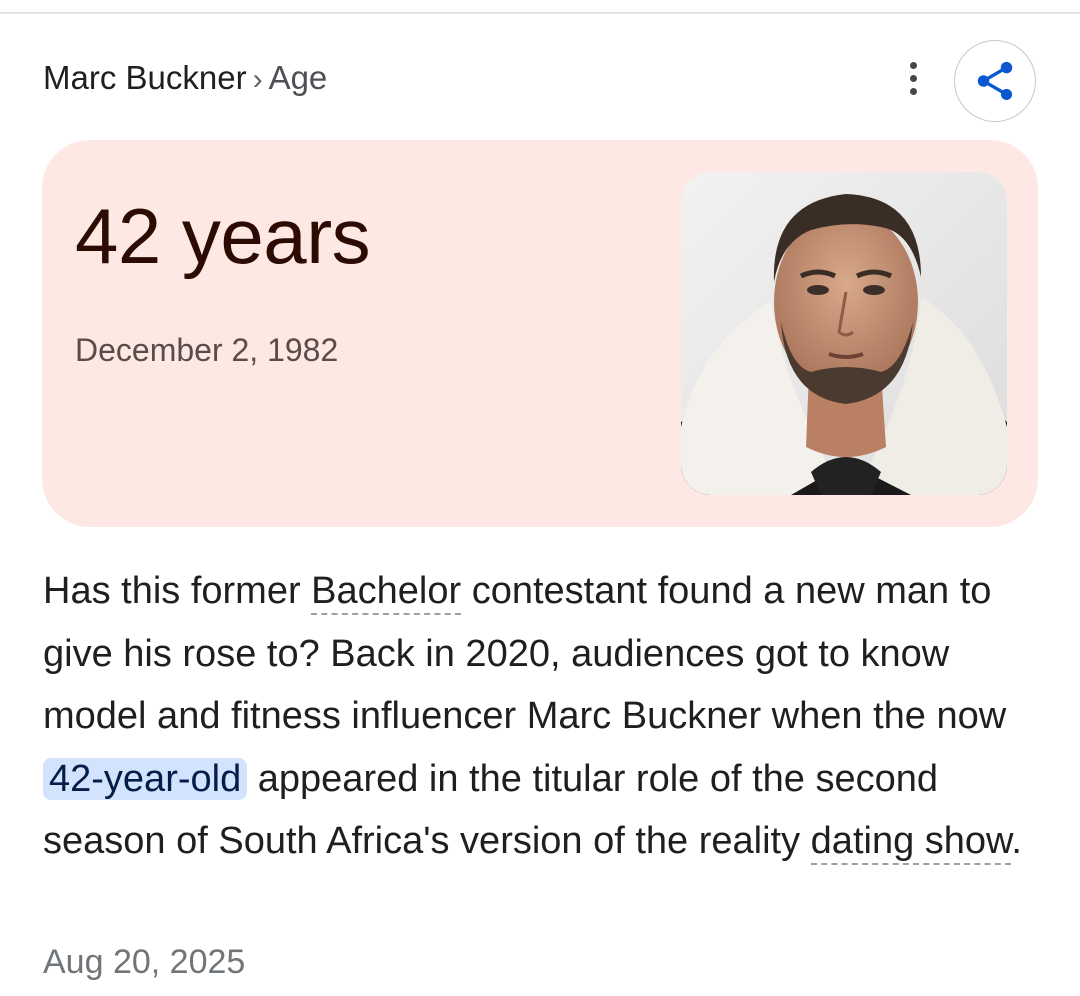  I want to click on birth-date: December 2, 1982, so click(207, 350).